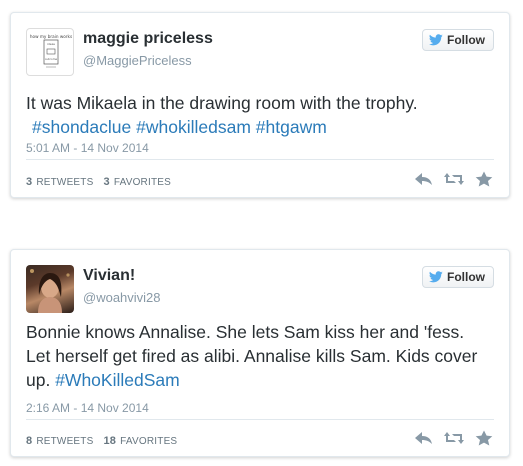  I want to click on display-name: maggie priceless, so click(148, 39).